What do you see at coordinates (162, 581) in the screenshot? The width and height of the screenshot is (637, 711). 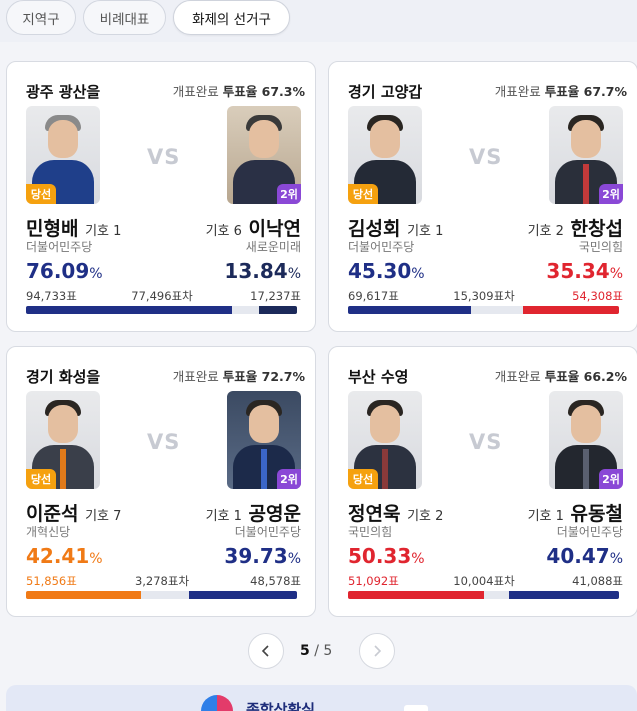 I see `vote-difference: 3,278표차` at bounding box center [162, 581].